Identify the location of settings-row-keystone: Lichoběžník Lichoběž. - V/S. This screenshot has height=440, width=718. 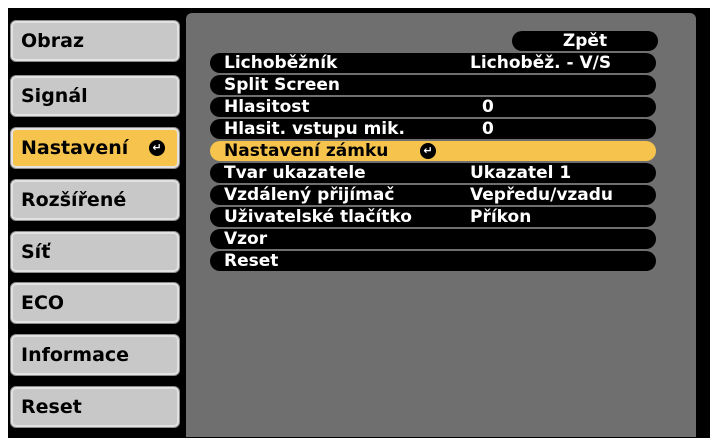
(433, 63).